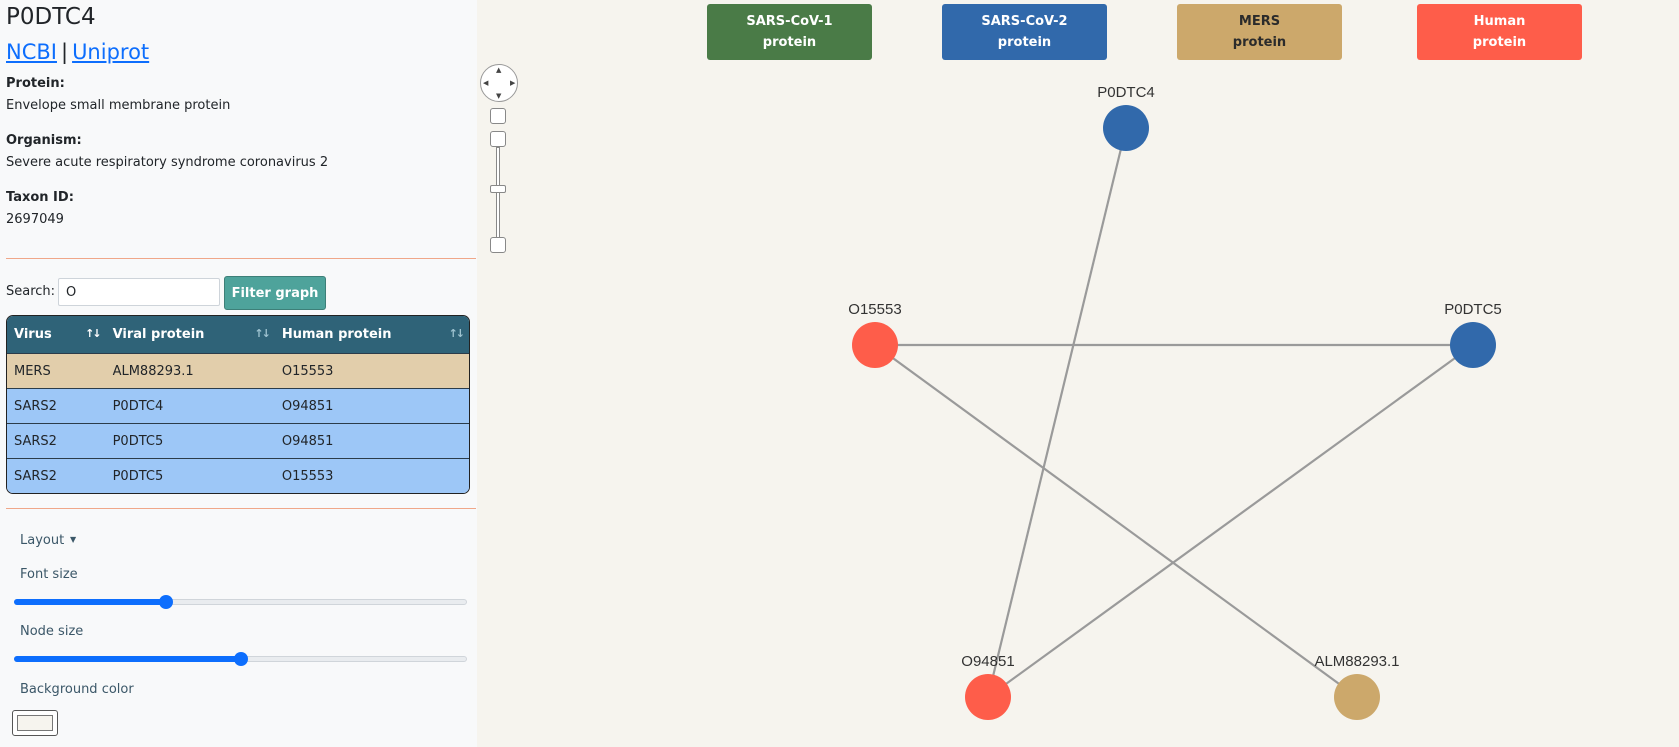 Image resolution: width=1679 pixels, height=747 pixels. Describe the element at coordinates (498, 116) in the screenshot. I see `zoom-fit-button` at that location.